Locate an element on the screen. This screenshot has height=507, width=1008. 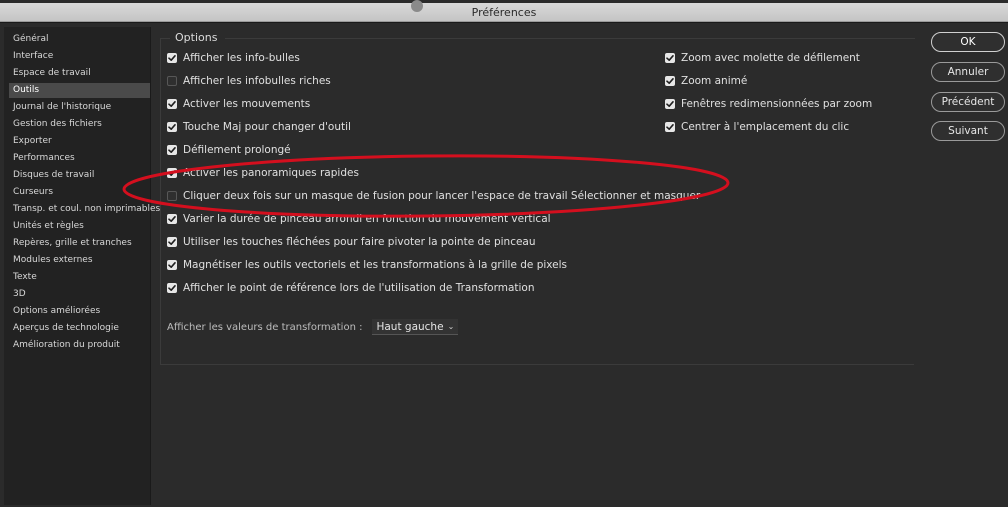
right-option-0: Zoom avec molette de défilement is located at coordinates (762, 58).